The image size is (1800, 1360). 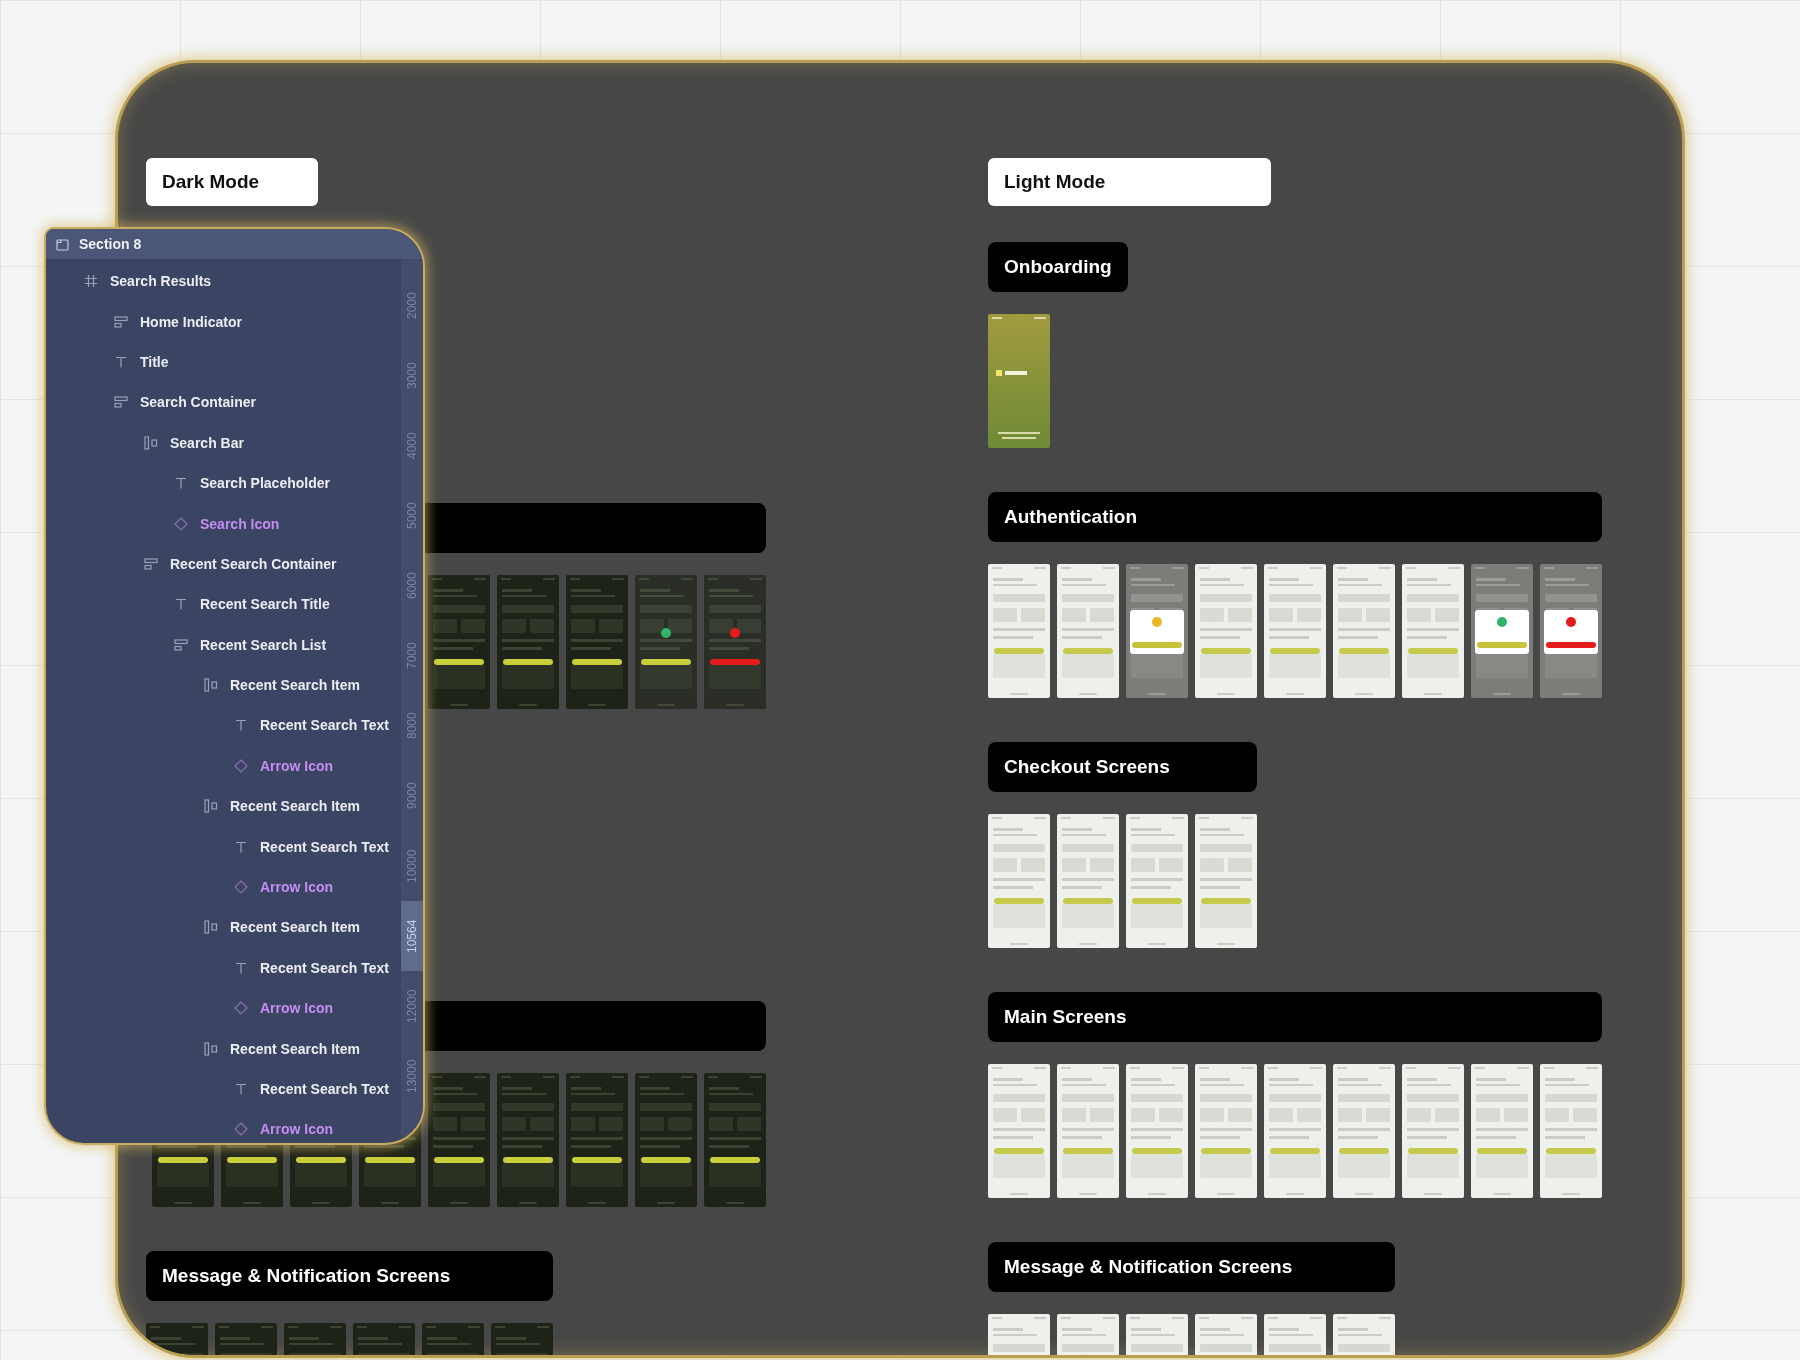 What do you see at coordinates (232, 182) in the screenshot?
I see `mode-label: Dark Mode` at bounding box center [232, 182].